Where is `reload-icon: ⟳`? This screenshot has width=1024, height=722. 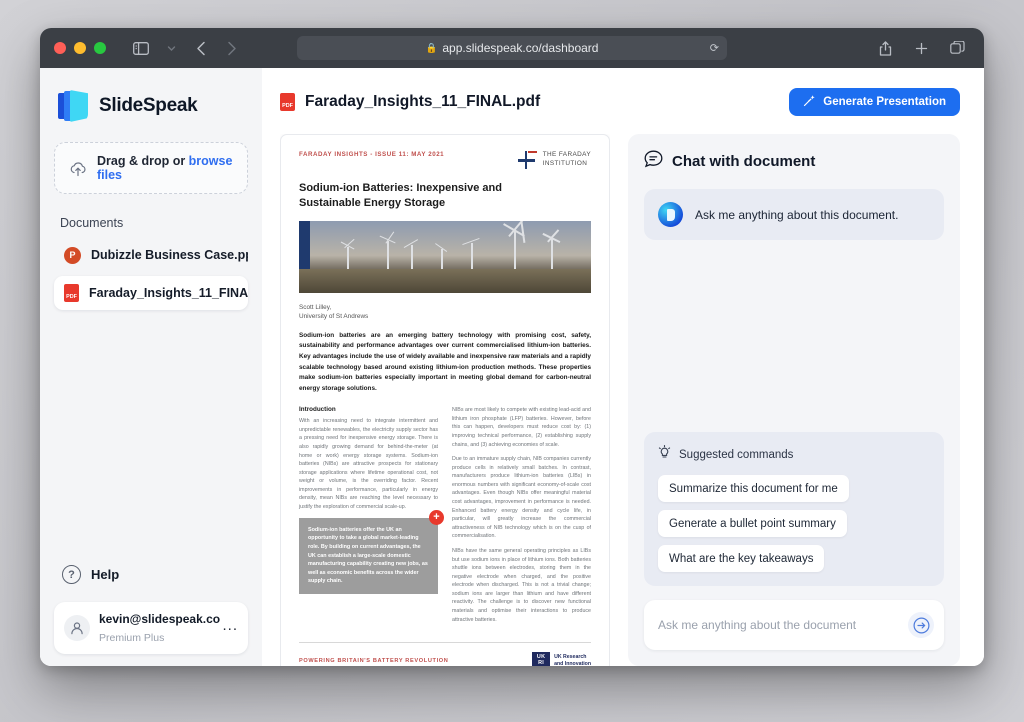
reload-icon: ⟳ is located at coordinates (714, 48).